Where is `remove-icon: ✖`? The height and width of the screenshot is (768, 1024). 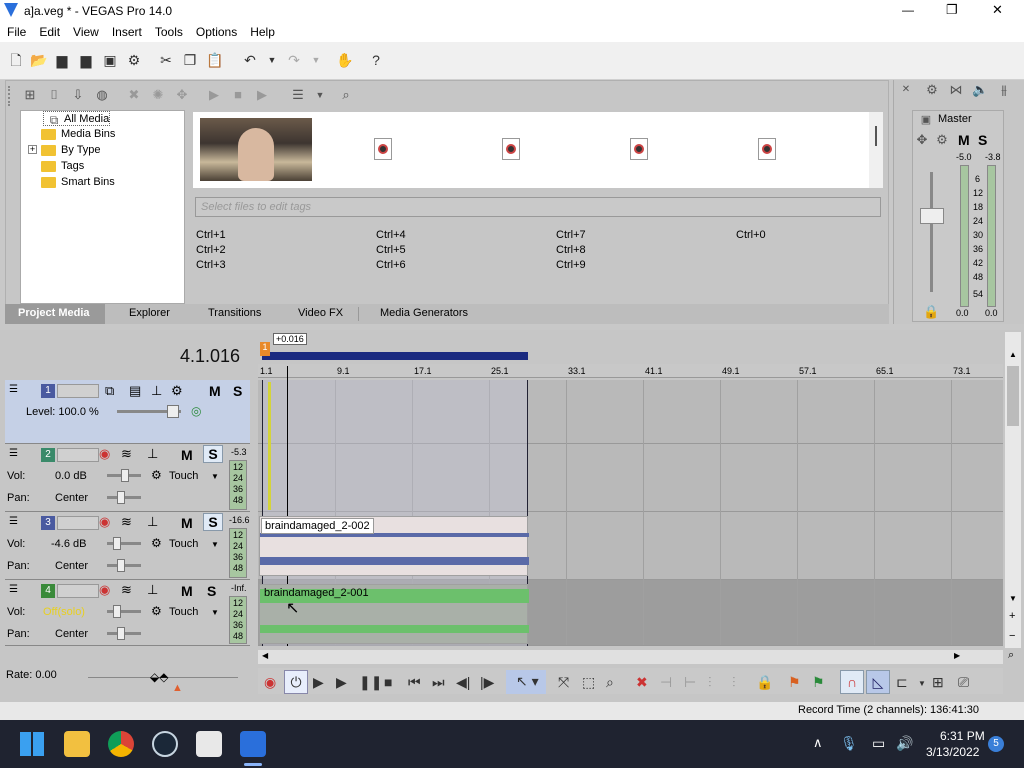
remove-icon: ✖ is located at coordinates (134, 95).